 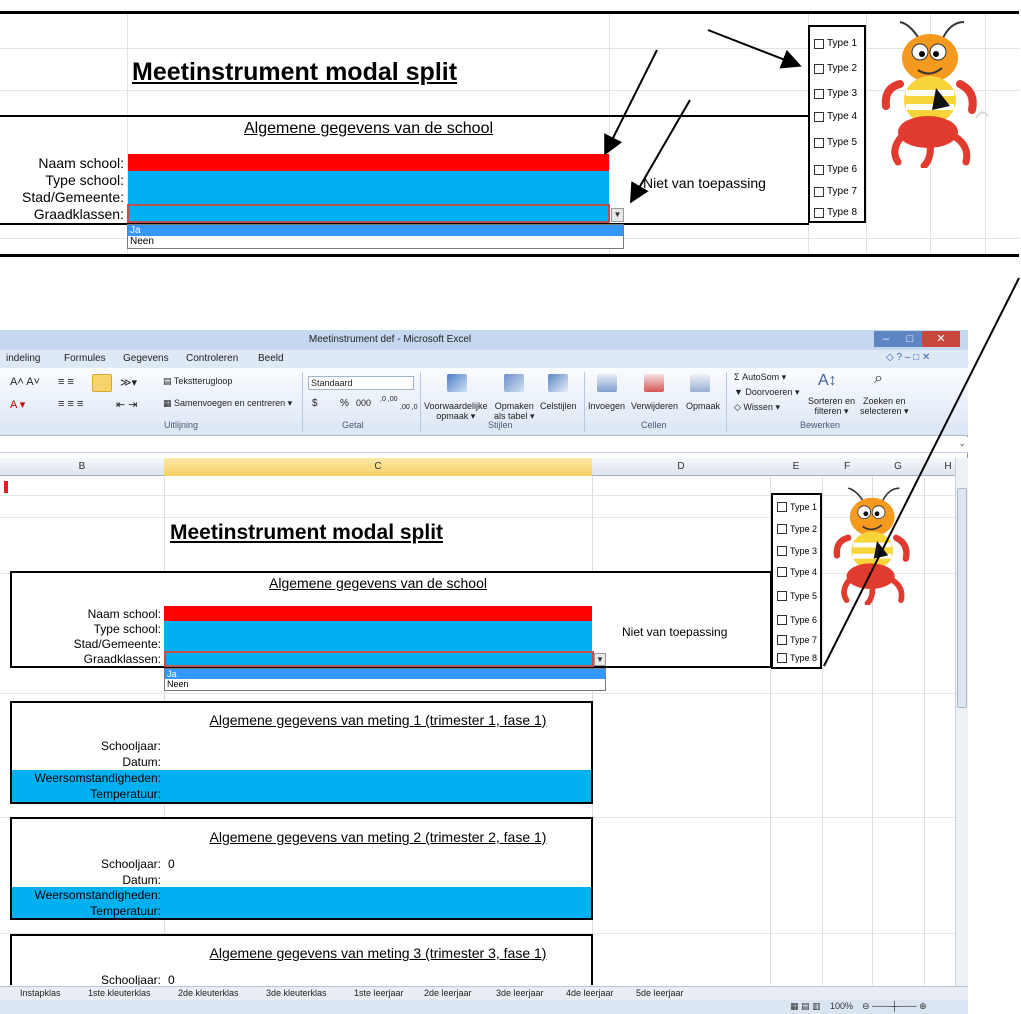 I want to click on column-header-e: E, so click(x=796, y=466).